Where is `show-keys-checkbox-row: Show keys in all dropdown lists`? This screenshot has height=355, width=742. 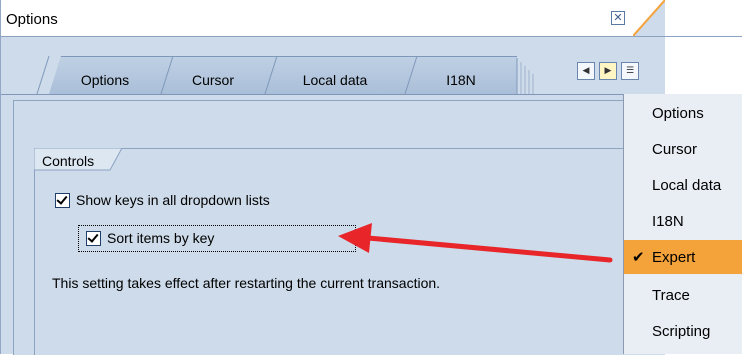 show-keys-checkbox-row: Show keys in all dropdown lists is located at coordinates (162, 200).